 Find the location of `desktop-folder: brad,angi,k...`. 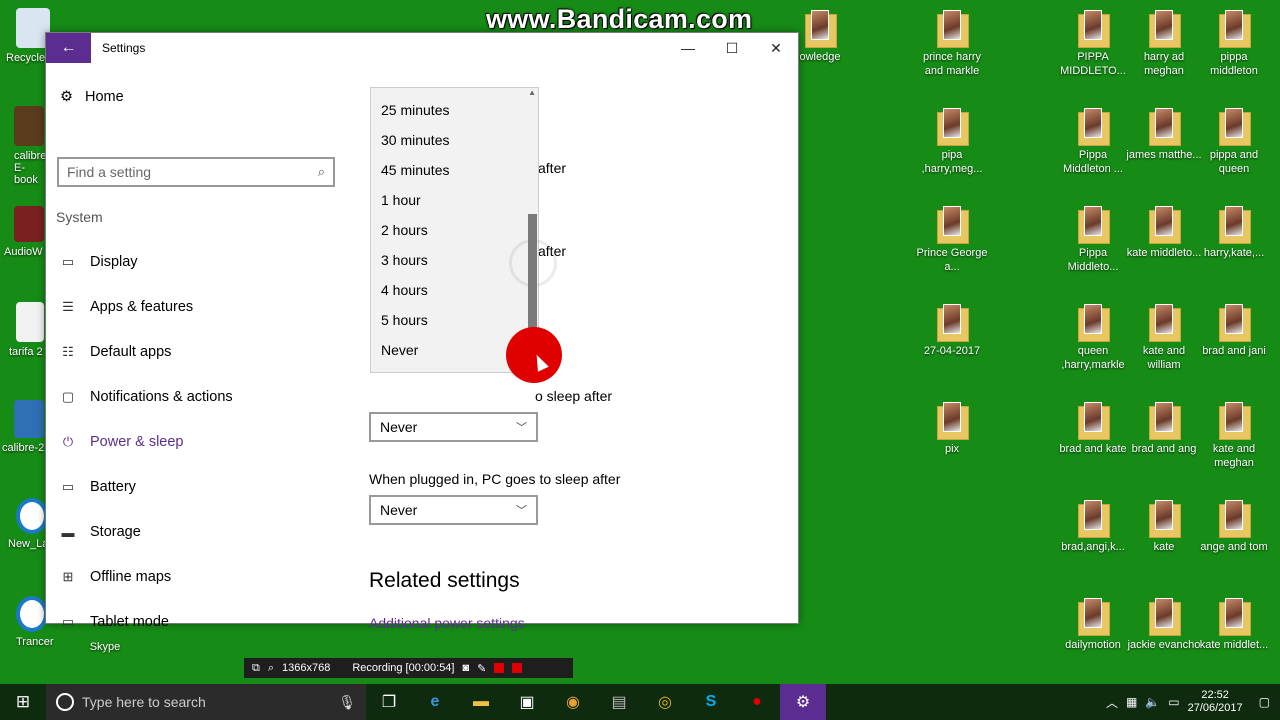

desktop-folder: brad,angi,k... is located at coordinates (1093, 527).